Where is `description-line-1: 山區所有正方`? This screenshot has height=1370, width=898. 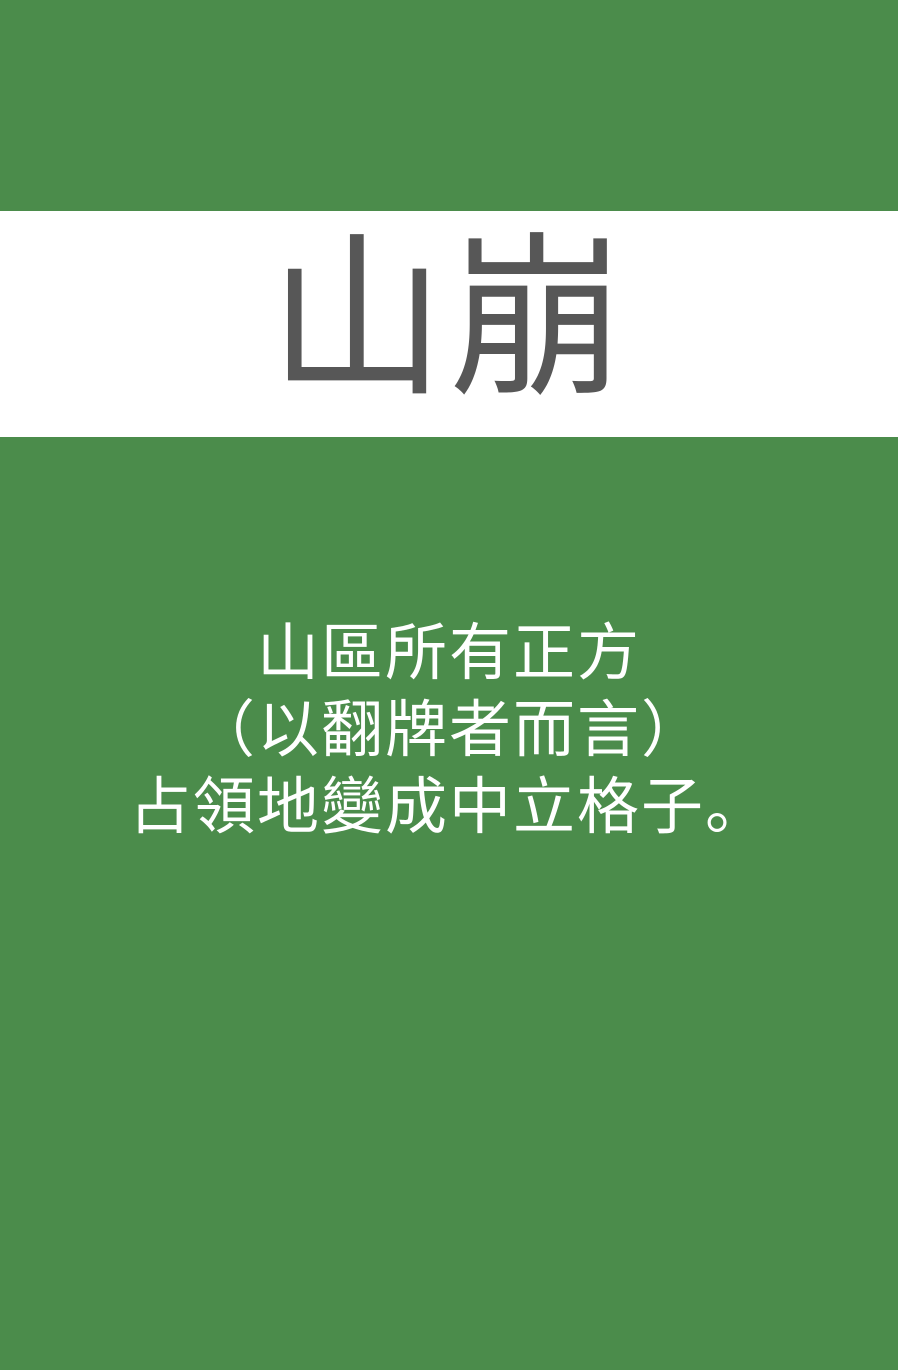 description-line-1: 山區所有正方 is located at coordinates (448, 652).